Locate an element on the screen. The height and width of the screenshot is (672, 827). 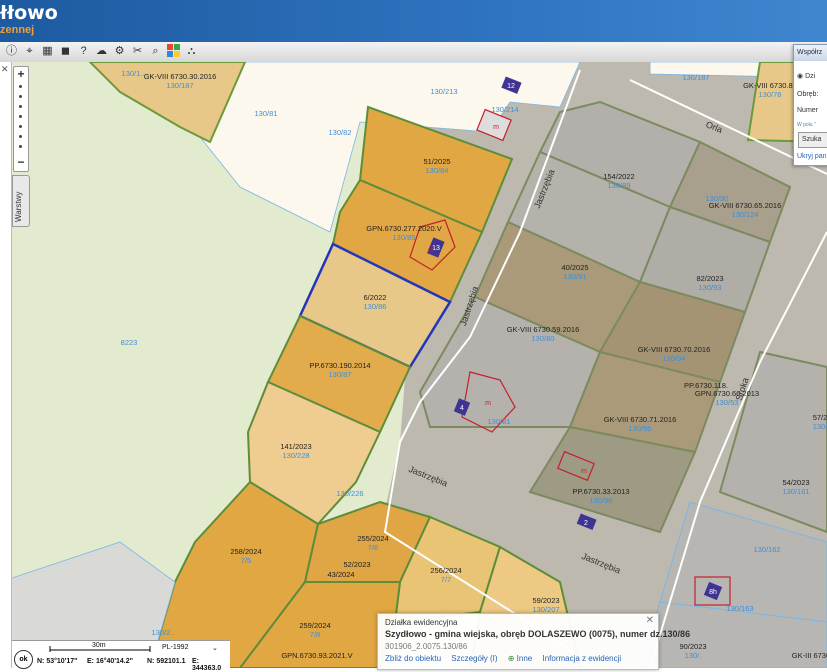
parcel-name-label: GK-VIII 6730.70.2016 is located at coordinates (674, 349).